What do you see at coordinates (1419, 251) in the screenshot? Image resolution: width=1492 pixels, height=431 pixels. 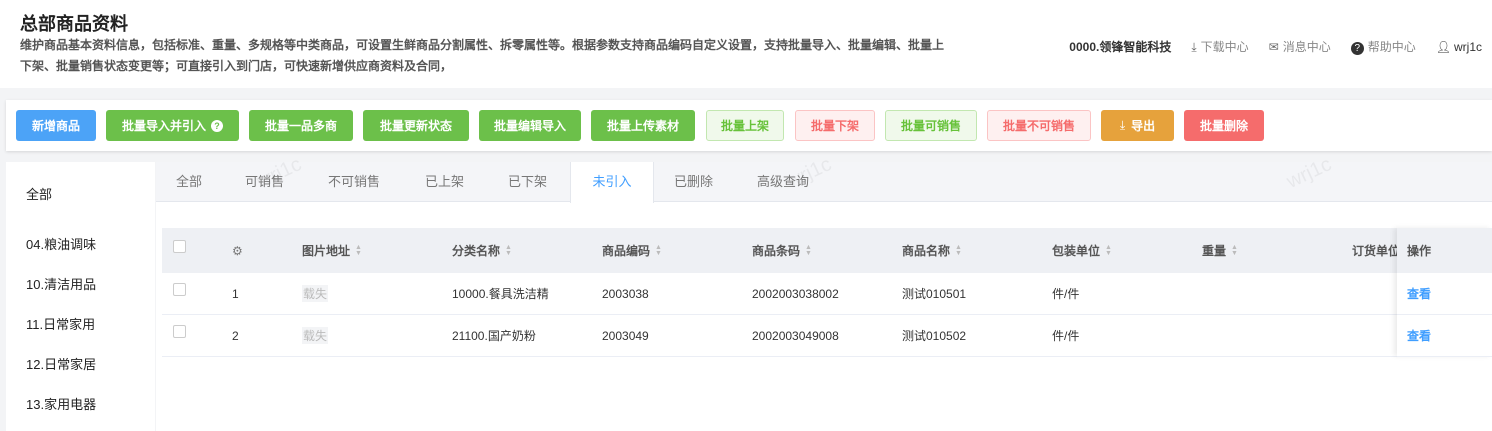 I see `col-action: 操作` at bounding box center [1419, 251].